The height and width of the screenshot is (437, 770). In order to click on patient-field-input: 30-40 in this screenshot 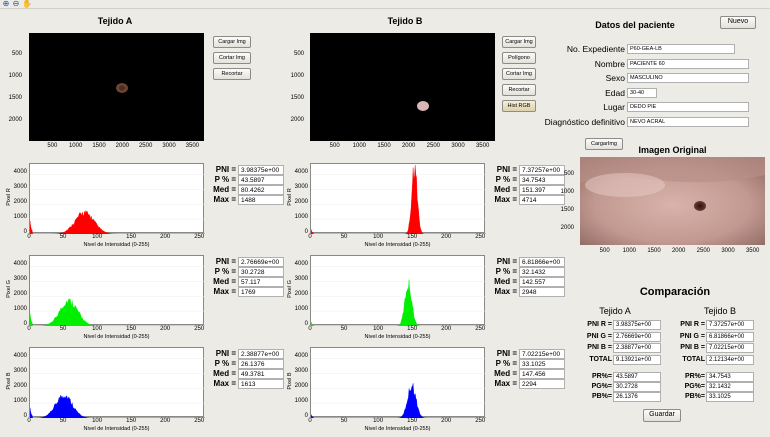, I will do `click(642, 92)`.